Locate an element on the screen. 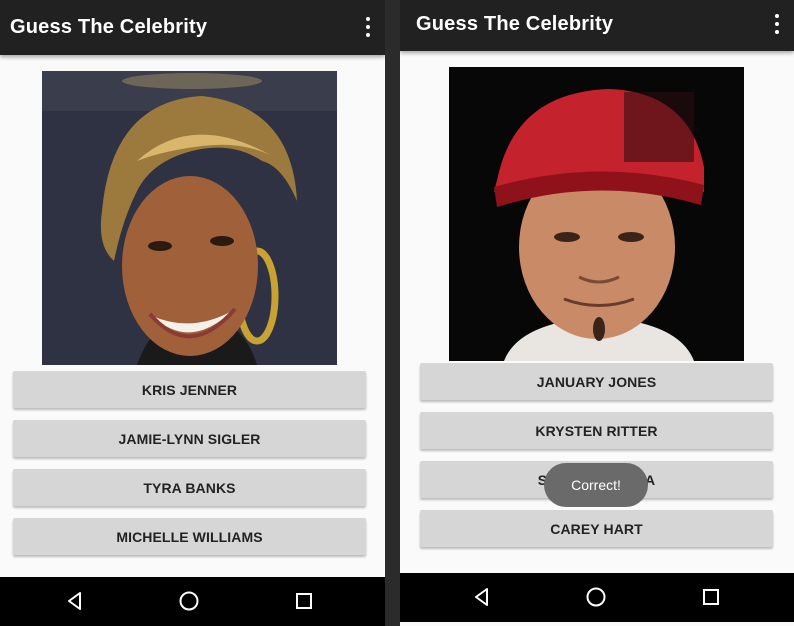  answer-button-4: MICHELLE WILLIAMS is located at coordinates (189, 536).